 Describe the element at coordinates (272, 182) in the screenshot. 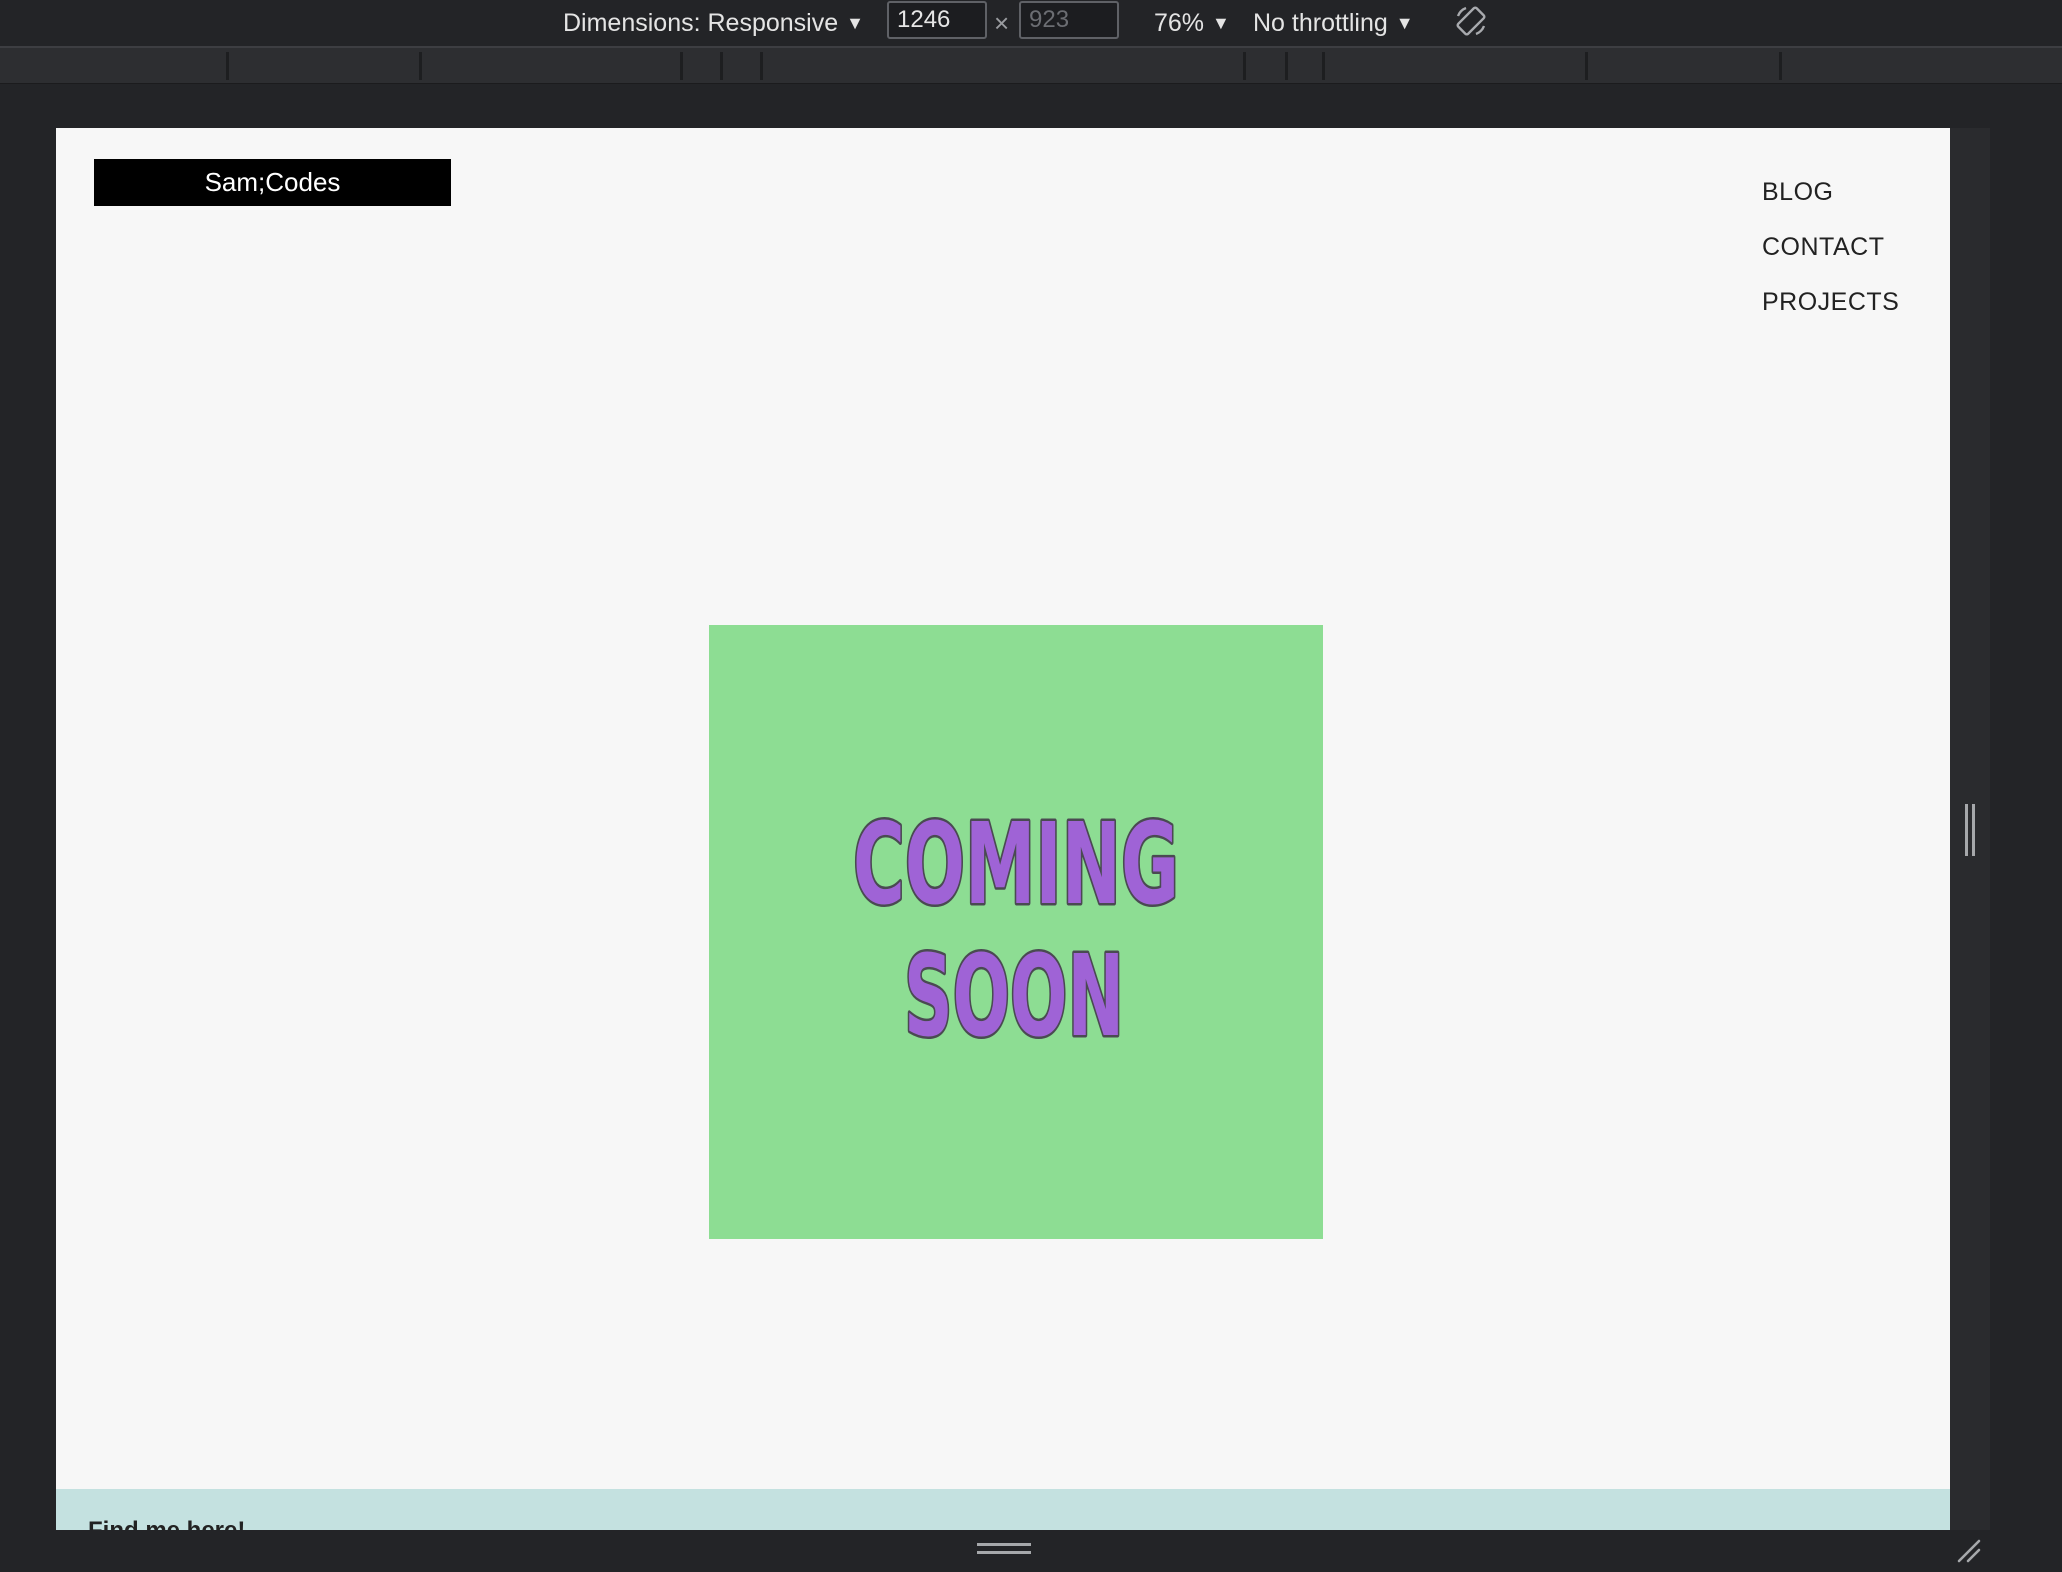

I see `site-logo: Sam;Codes` at that location.